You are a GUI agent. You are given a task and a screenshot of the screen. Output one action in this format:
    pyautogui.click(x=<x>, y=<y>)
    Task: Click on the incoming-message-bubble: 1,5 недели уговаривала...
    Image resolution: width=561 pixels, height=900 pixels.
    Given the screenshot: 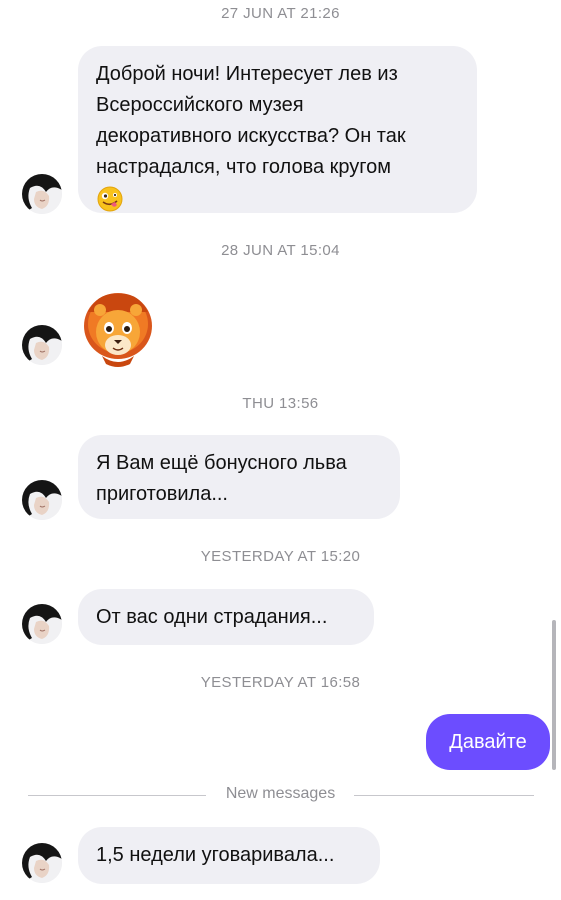 What is the action you would take?
    pyautogui.click(x=229, y=855)
    